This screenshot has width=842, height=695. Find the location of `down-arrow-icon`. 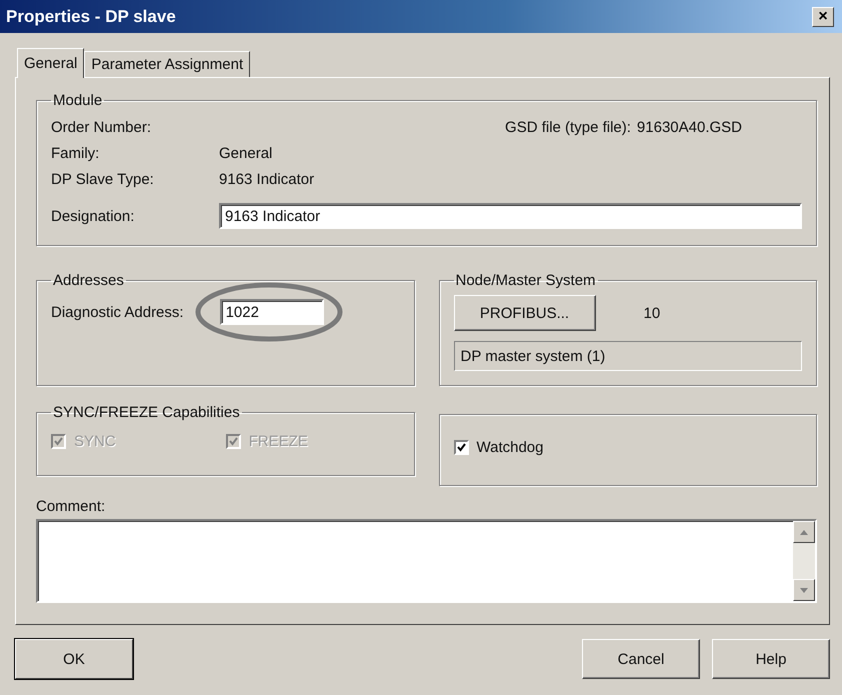

down-arrow-icon is located at coordinates (804, 590).